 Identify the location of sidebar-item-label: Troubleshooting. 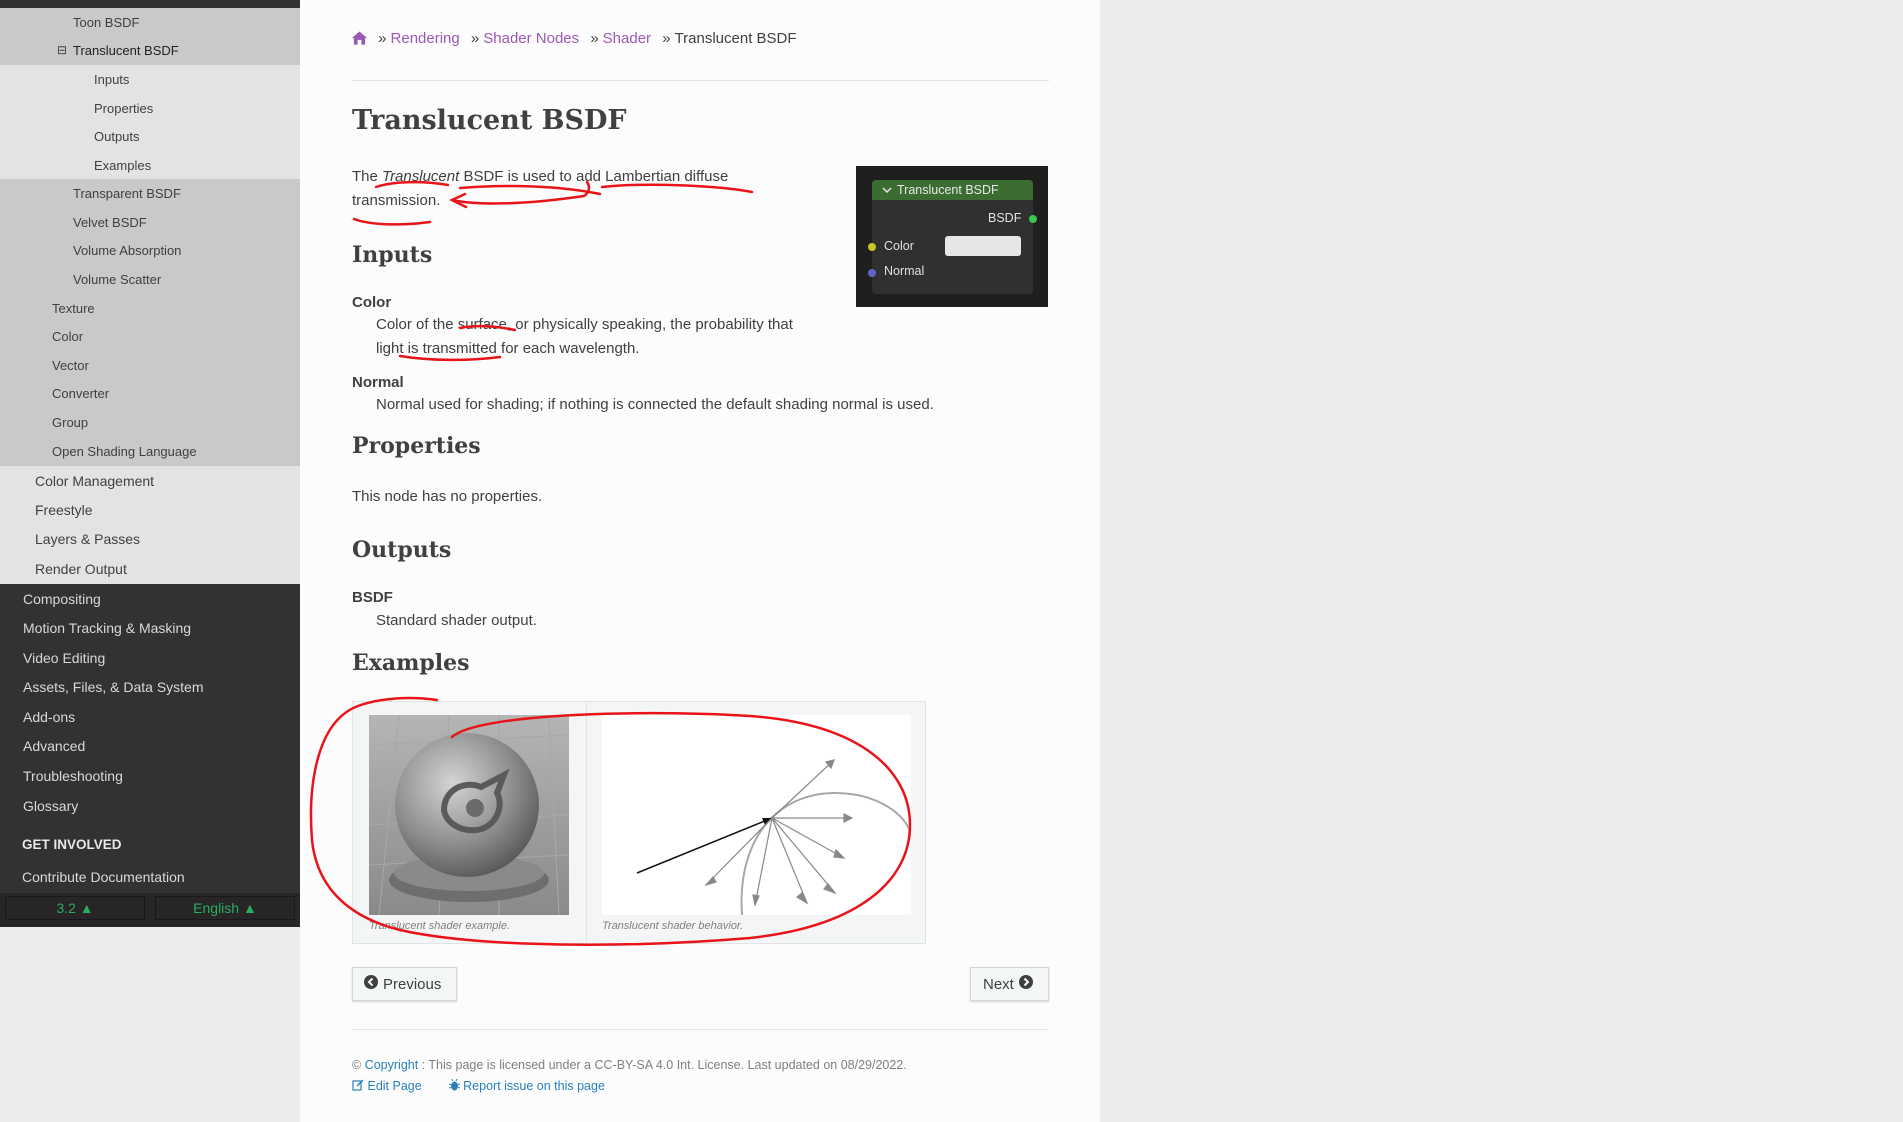
(73, 775).